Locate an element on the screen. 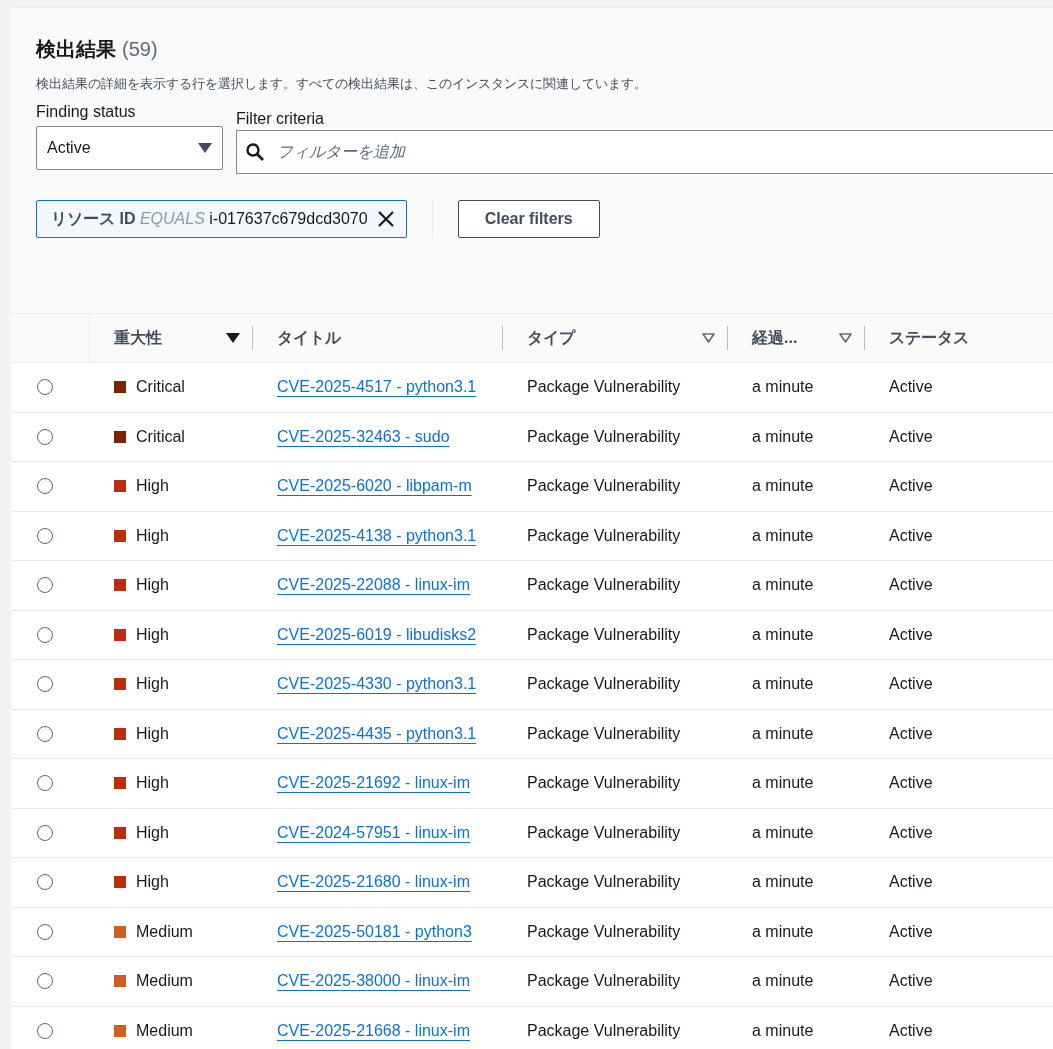  finding-link: CVE-2024-57951 - linux-im is located at coordinates (373, 832).